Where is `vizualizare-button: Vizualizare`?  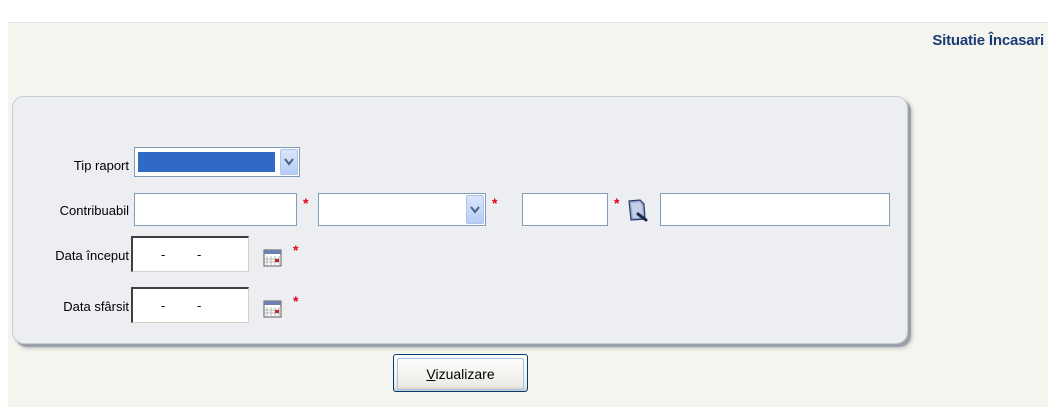
vizualizare-button: Vizualizare is located at coordinates (460, 373).